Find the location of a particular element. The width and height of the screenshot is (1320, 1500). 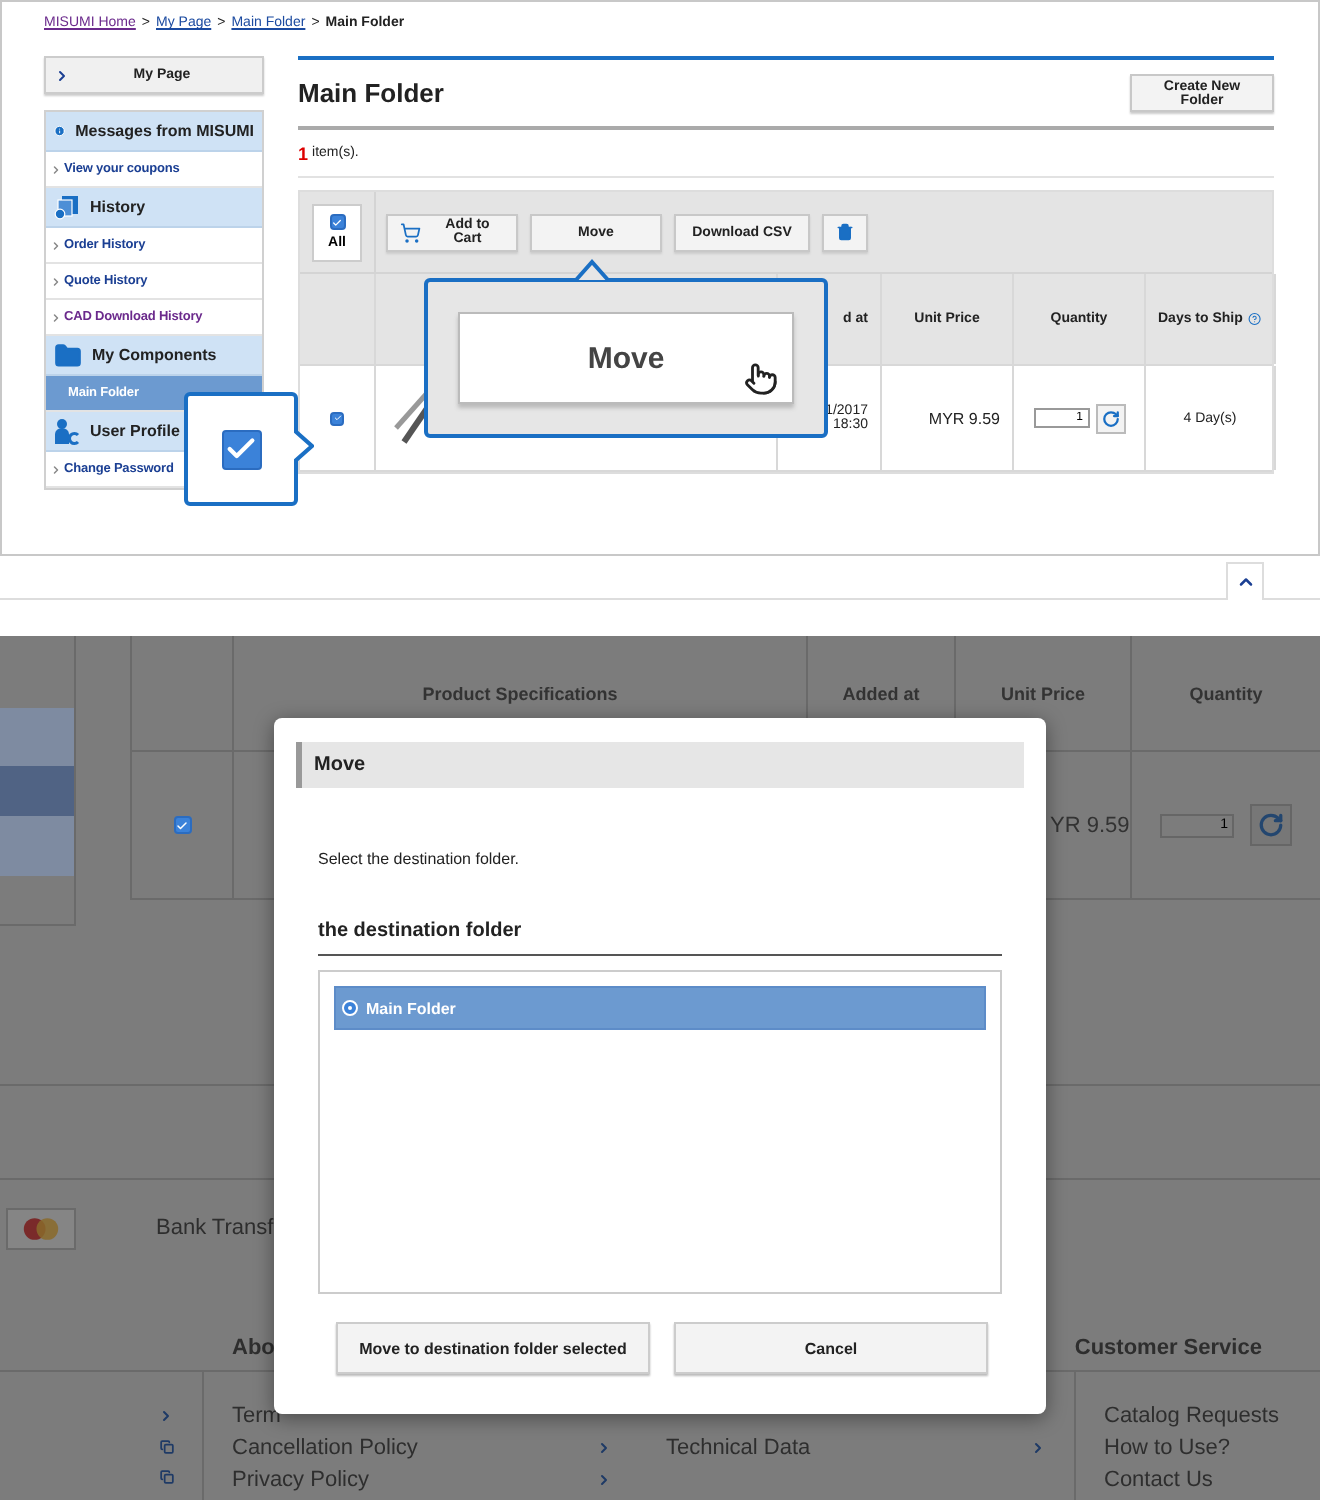

section-title: History is located at coordinates (118, 207).